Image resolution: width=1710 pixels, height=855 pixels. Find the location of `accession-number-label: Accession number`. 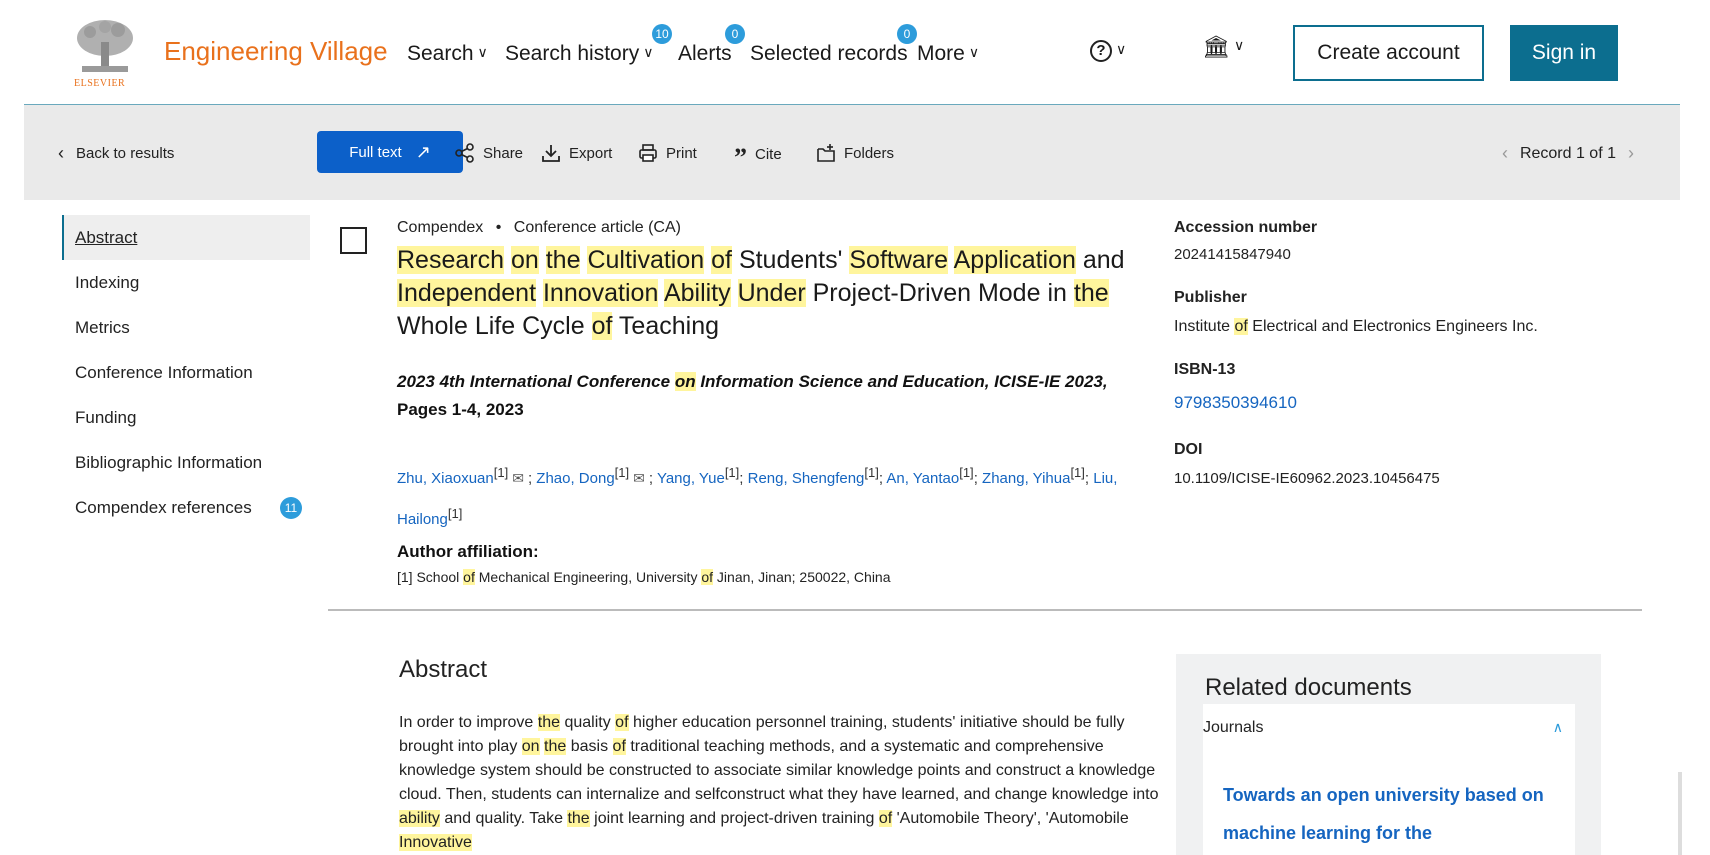

accession-number-label: Accession number is located at coordinates (1246, 227).